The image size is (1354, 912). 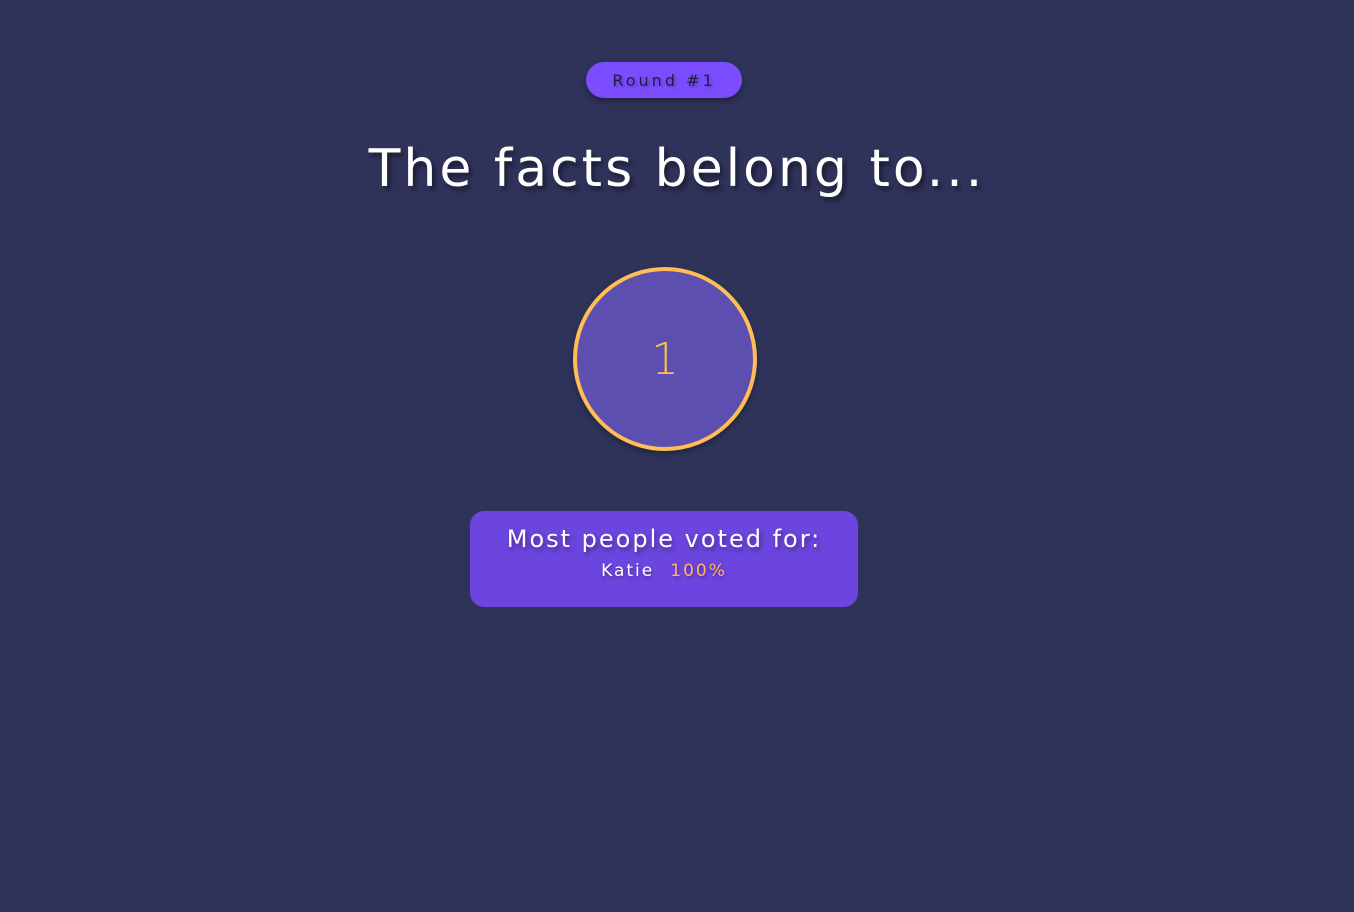 I want to click on round-label: Round #1, so click(x=664, y=80).